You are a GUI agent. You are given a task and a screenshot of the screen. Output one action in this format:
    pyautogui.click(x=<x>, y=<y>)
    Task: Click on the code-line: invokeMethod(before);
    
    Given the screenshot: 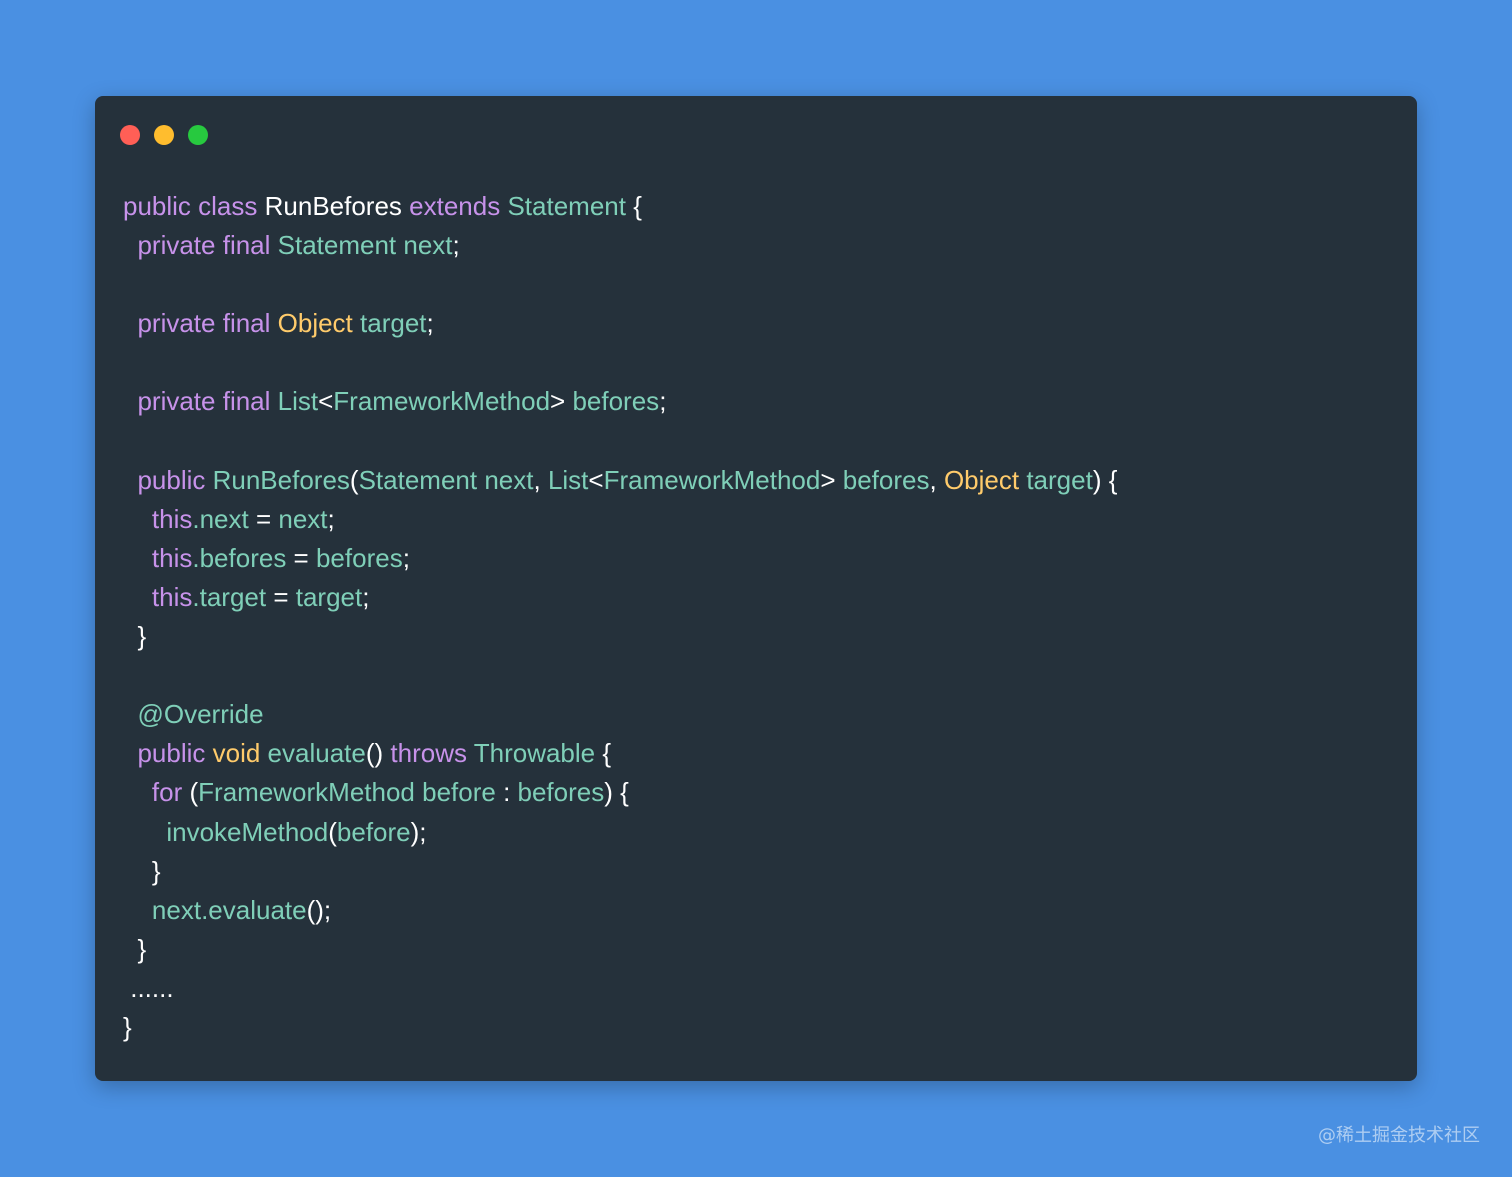 What is the action you would take?
    pyautogui.click(x=620, y=832)
    